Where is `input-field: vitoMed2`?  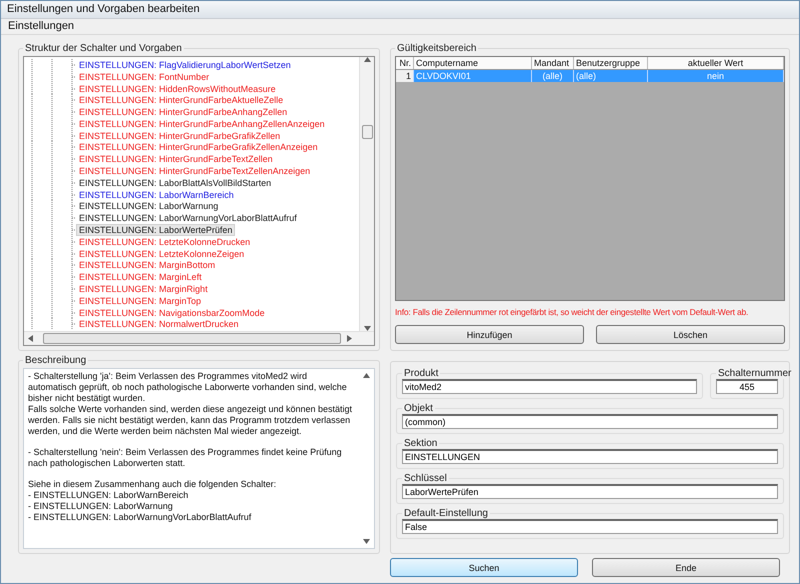 input-field: vitoMed2 is located at coordinates (549, 386).